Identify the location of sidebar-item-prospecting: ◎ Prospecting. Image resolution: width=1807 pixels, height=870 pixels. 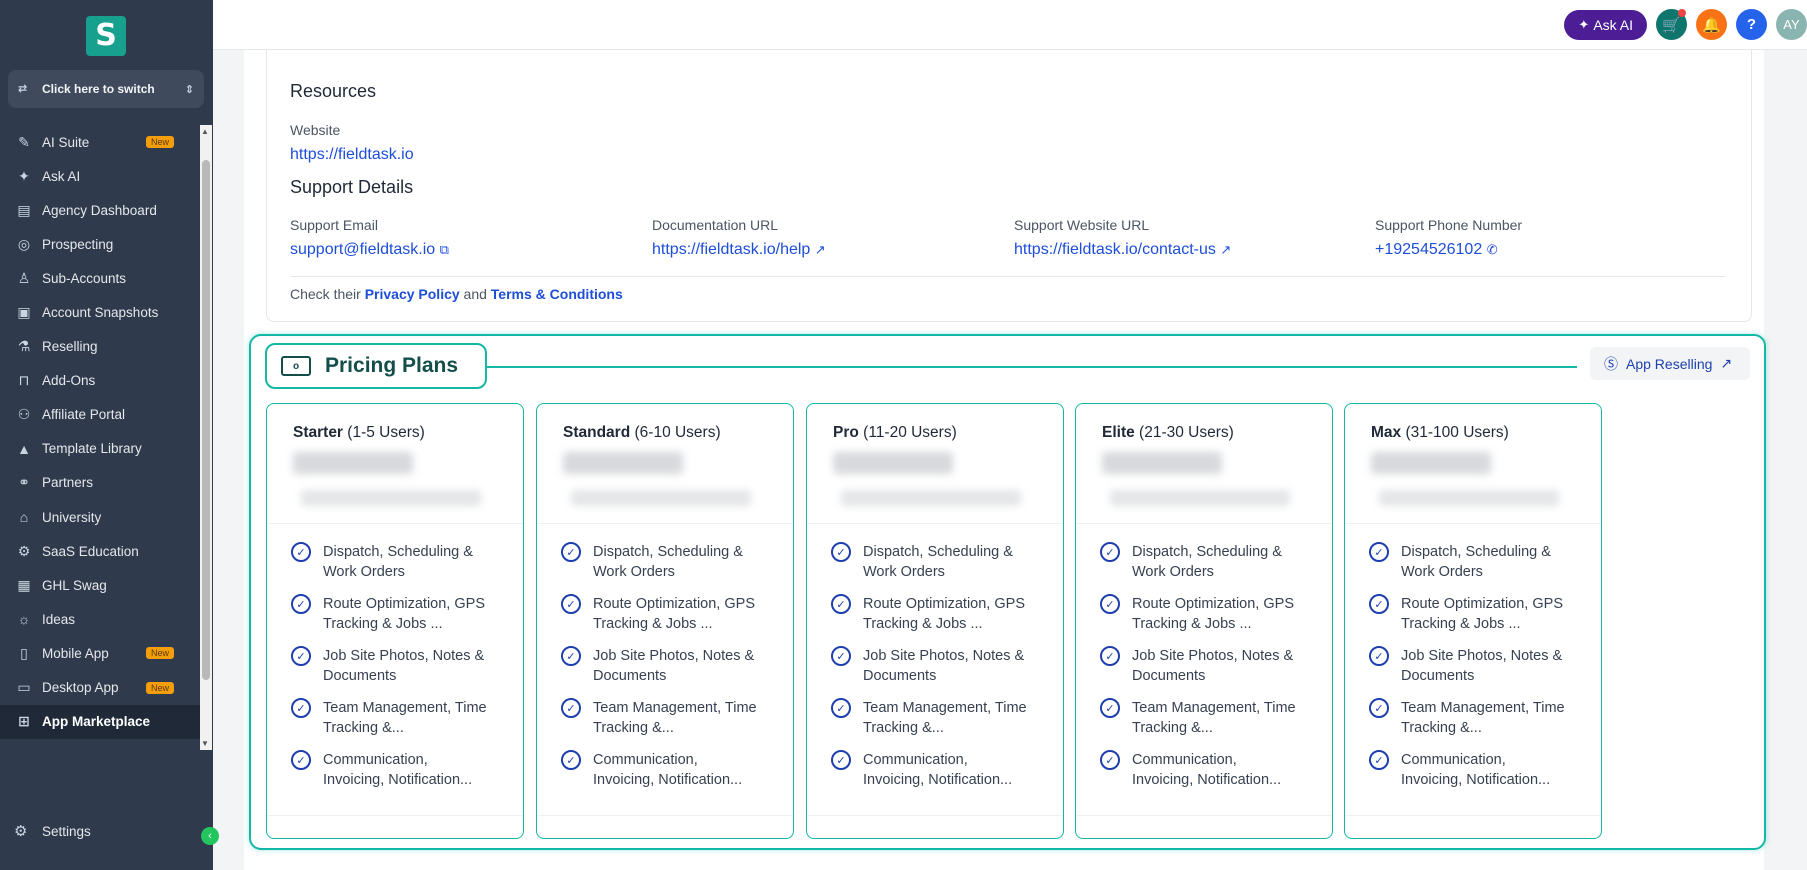
(100, 244).